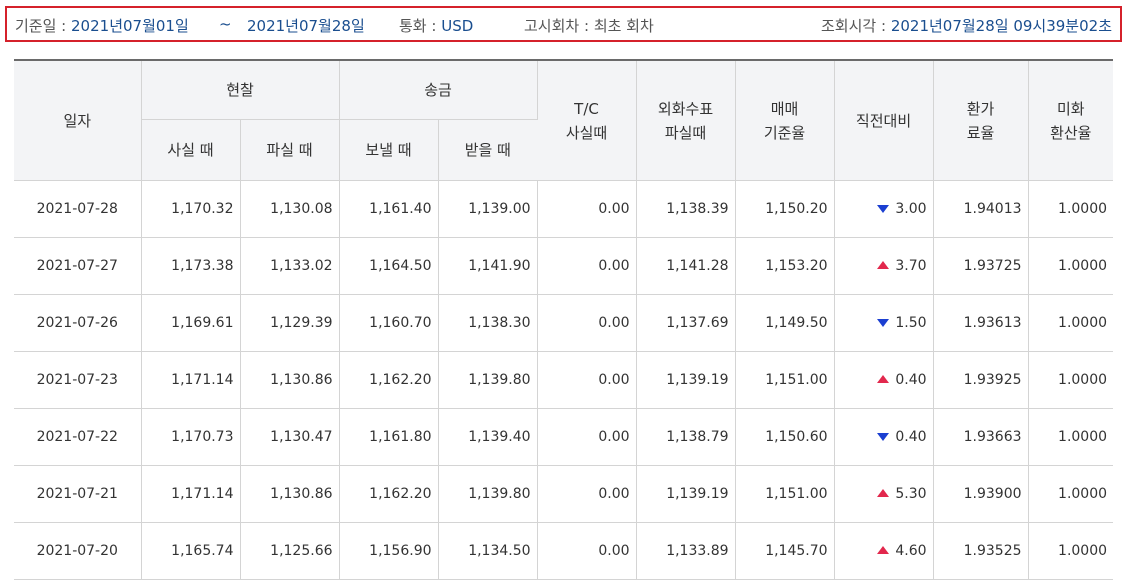 The image size is (1130, 580). I want to click on cell-fee-rate: 1.93613, so click(981, 323).